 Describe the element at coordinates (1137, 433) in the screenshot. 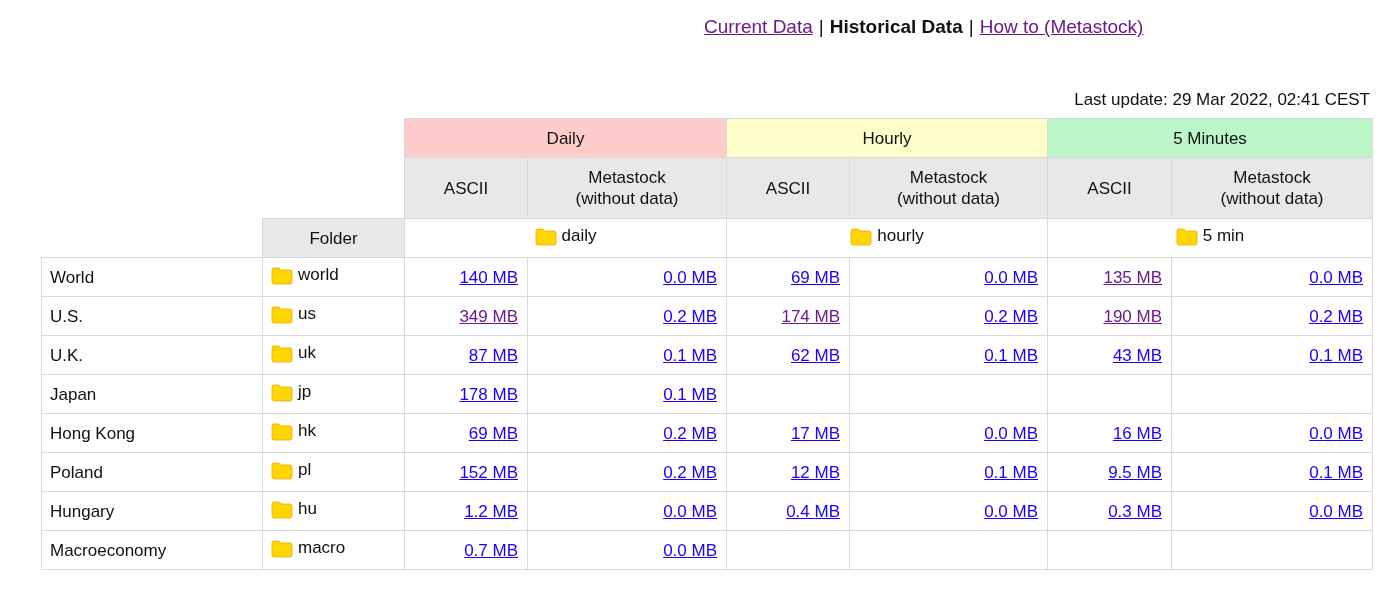

I see `file-size-link: 16 MB` at that location.